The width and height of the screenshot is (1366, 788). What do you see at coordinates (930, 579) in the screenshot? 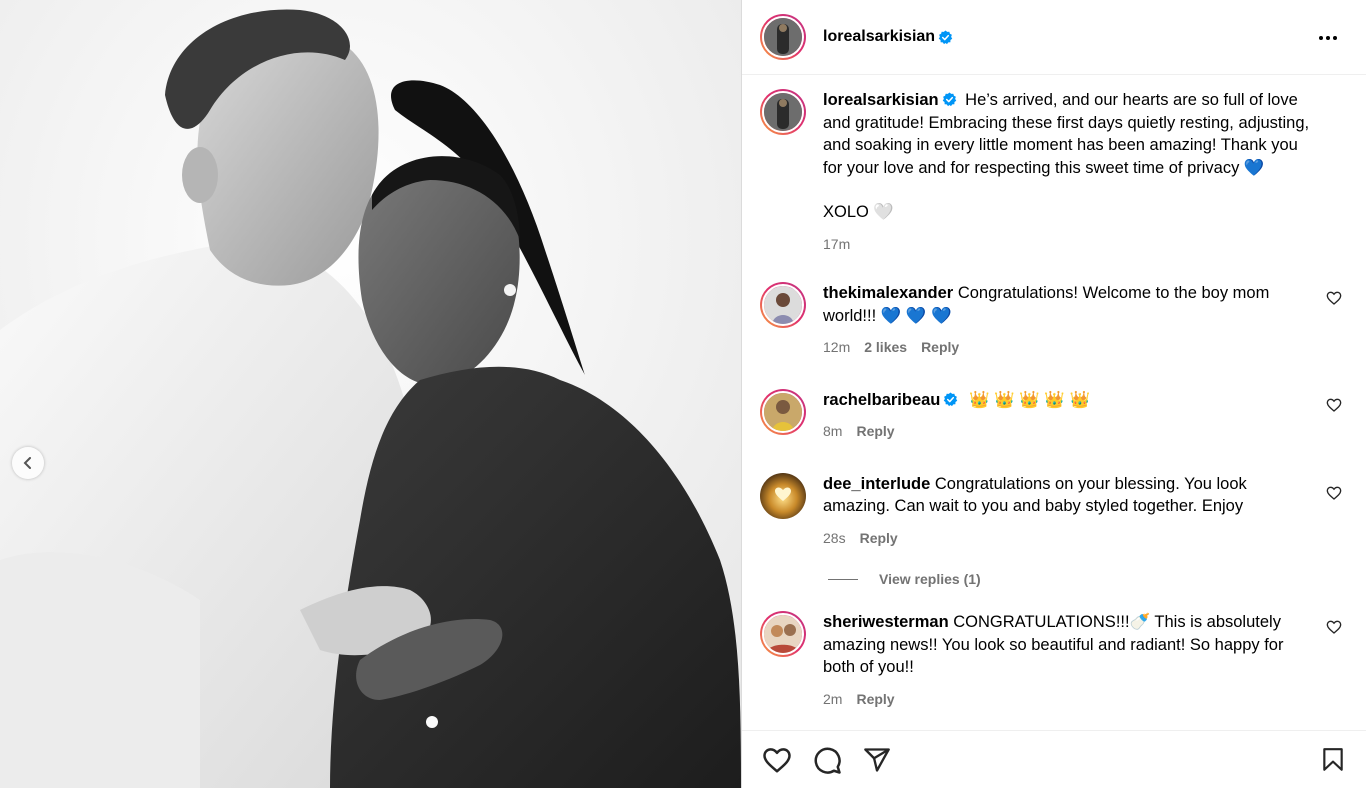
I see `view-replies-label: View replies (1)` at bounding box center [930, 579].